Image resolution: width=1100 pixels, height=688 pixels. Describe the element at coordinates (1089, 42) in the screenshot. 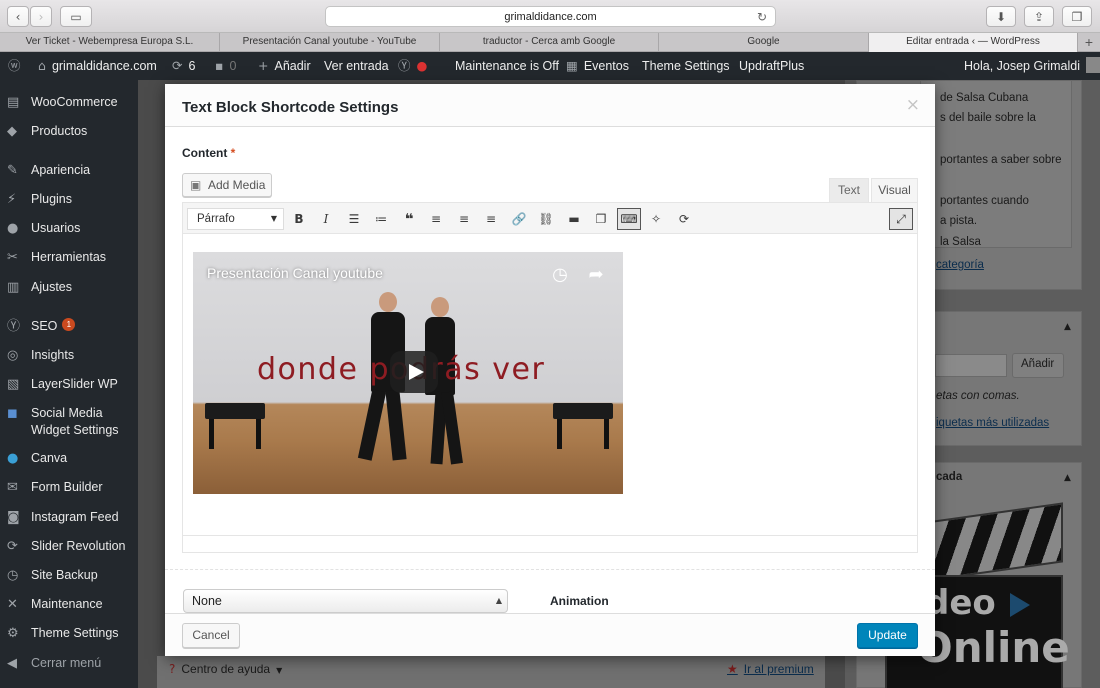

I see `new-tab-button: +` at that location.